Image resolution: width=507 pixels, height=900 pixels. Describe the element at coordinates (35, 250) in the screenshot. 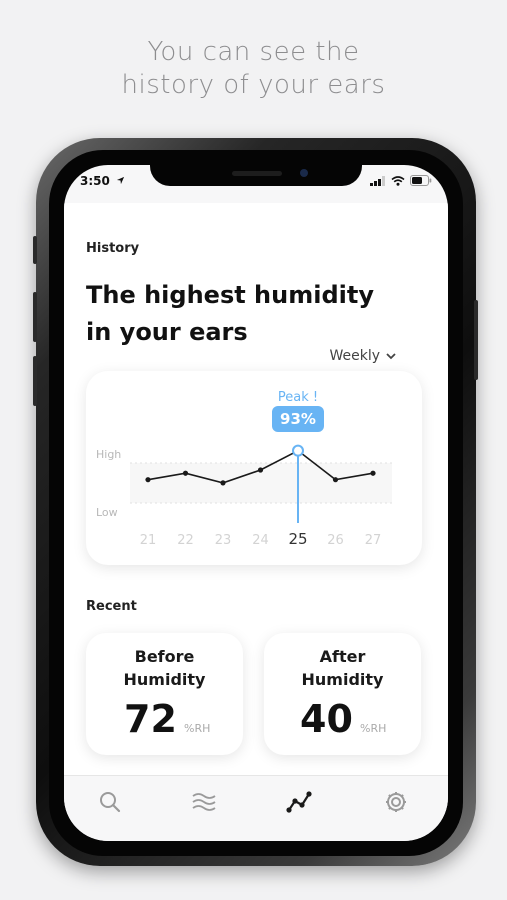

I see `mute-switch` at that location.